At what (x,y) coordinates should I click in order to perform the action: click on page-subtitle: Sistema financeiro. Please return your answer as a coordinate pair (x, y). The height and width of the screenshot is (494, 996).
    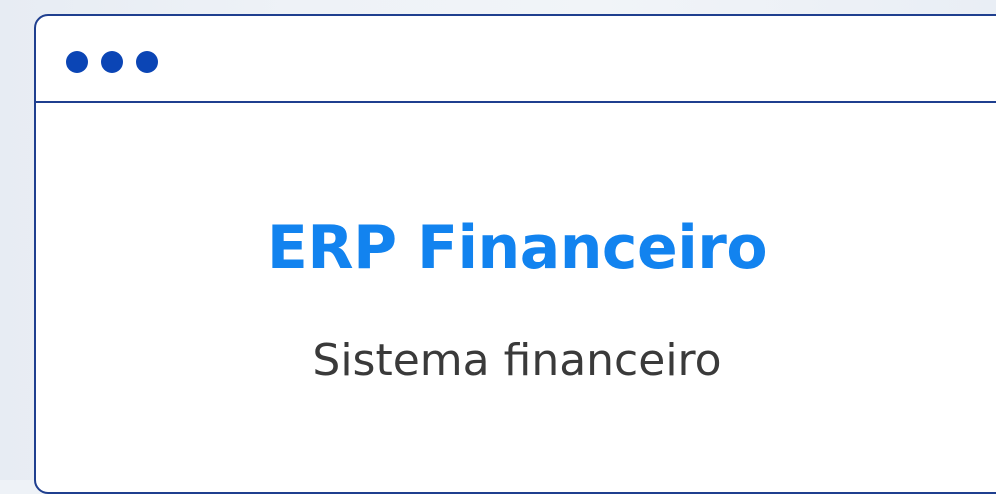
    Looking at the image, I should click on (517, 360).